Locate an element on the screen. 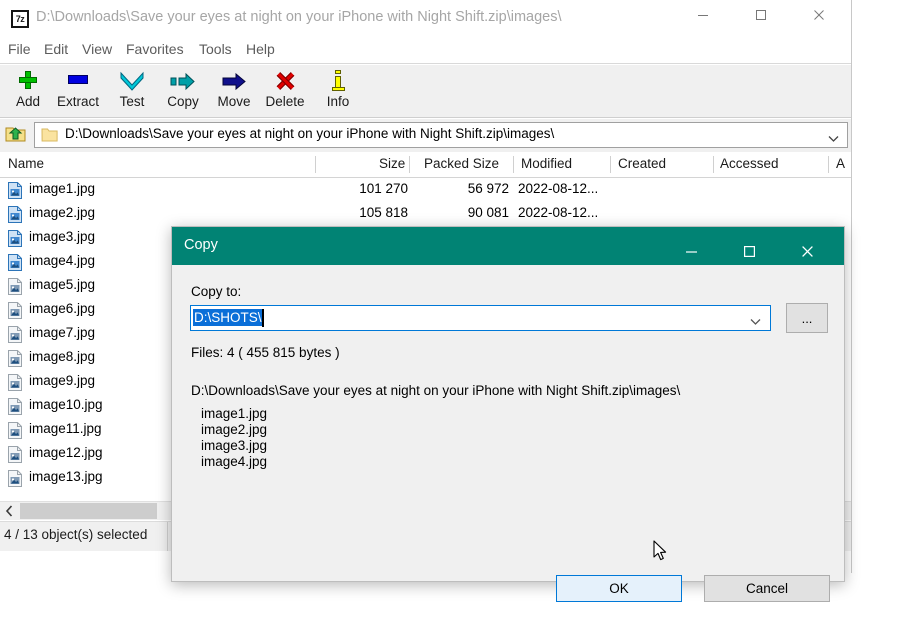  toolbar-label-copy: Copy is located at coordinates (183, 101).